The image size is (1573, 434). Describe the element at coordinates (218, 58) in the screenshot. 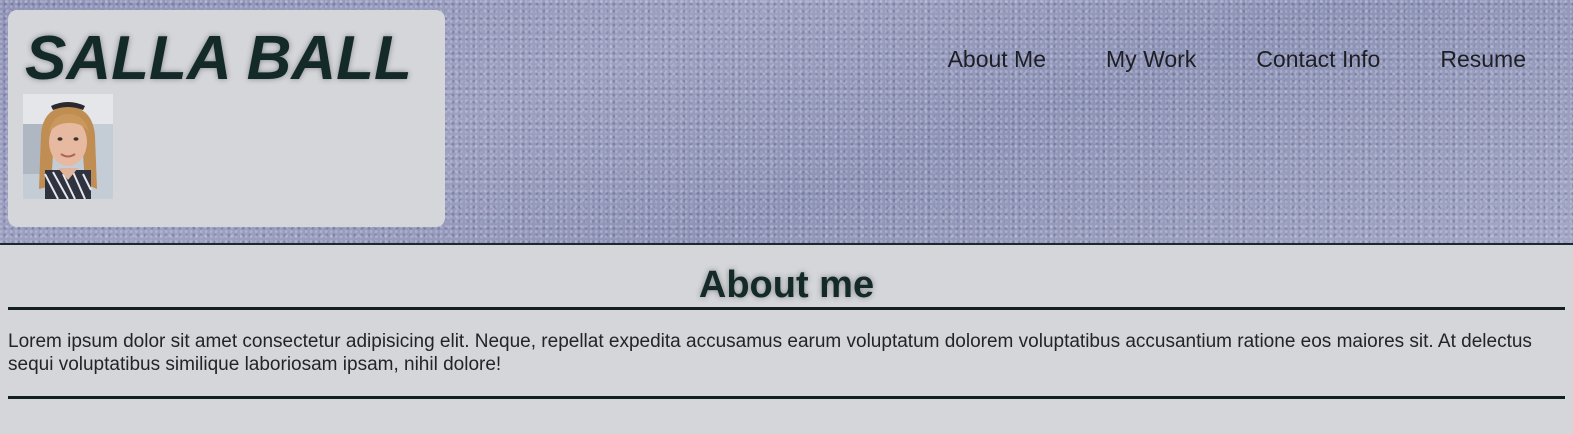

I see `site-title: SALLA BALL` at that location.